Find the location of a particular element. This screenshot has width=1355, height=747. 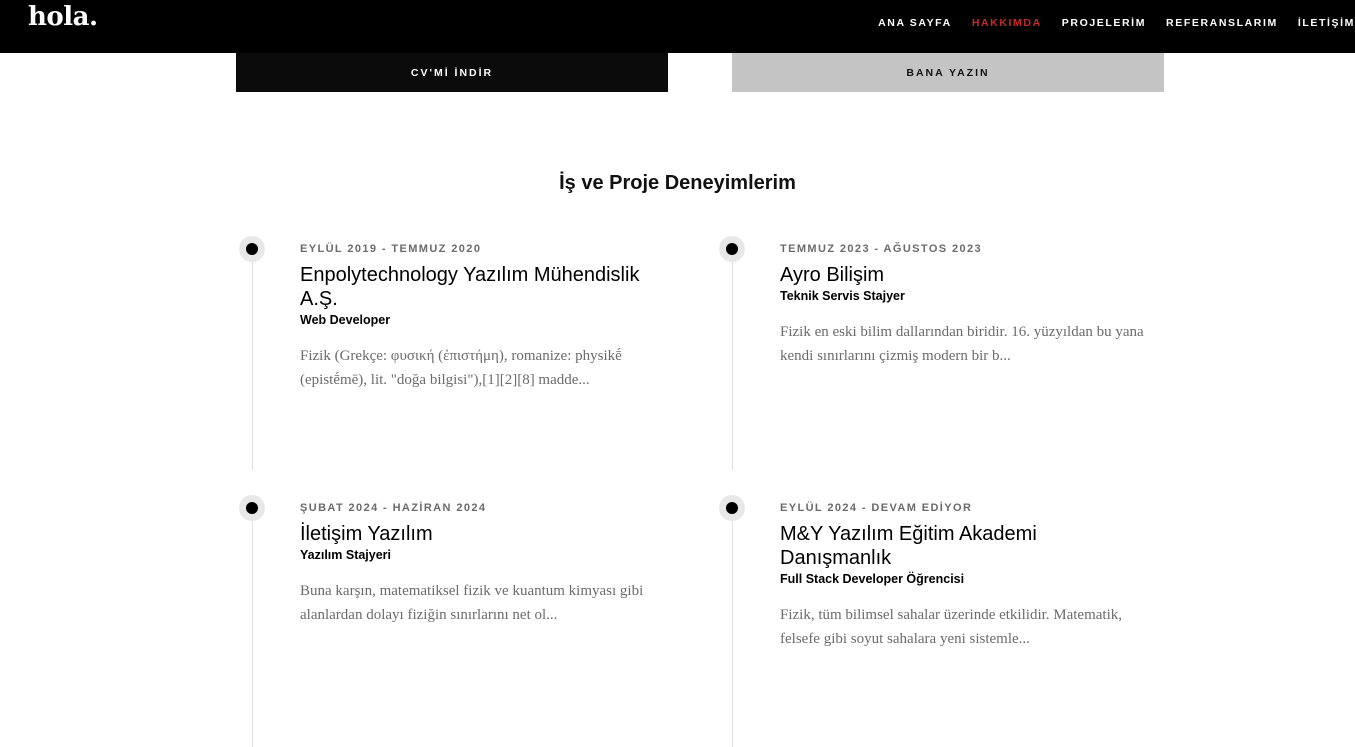

nav-home: ANA SAYFA is located at coordinates (915, 23).